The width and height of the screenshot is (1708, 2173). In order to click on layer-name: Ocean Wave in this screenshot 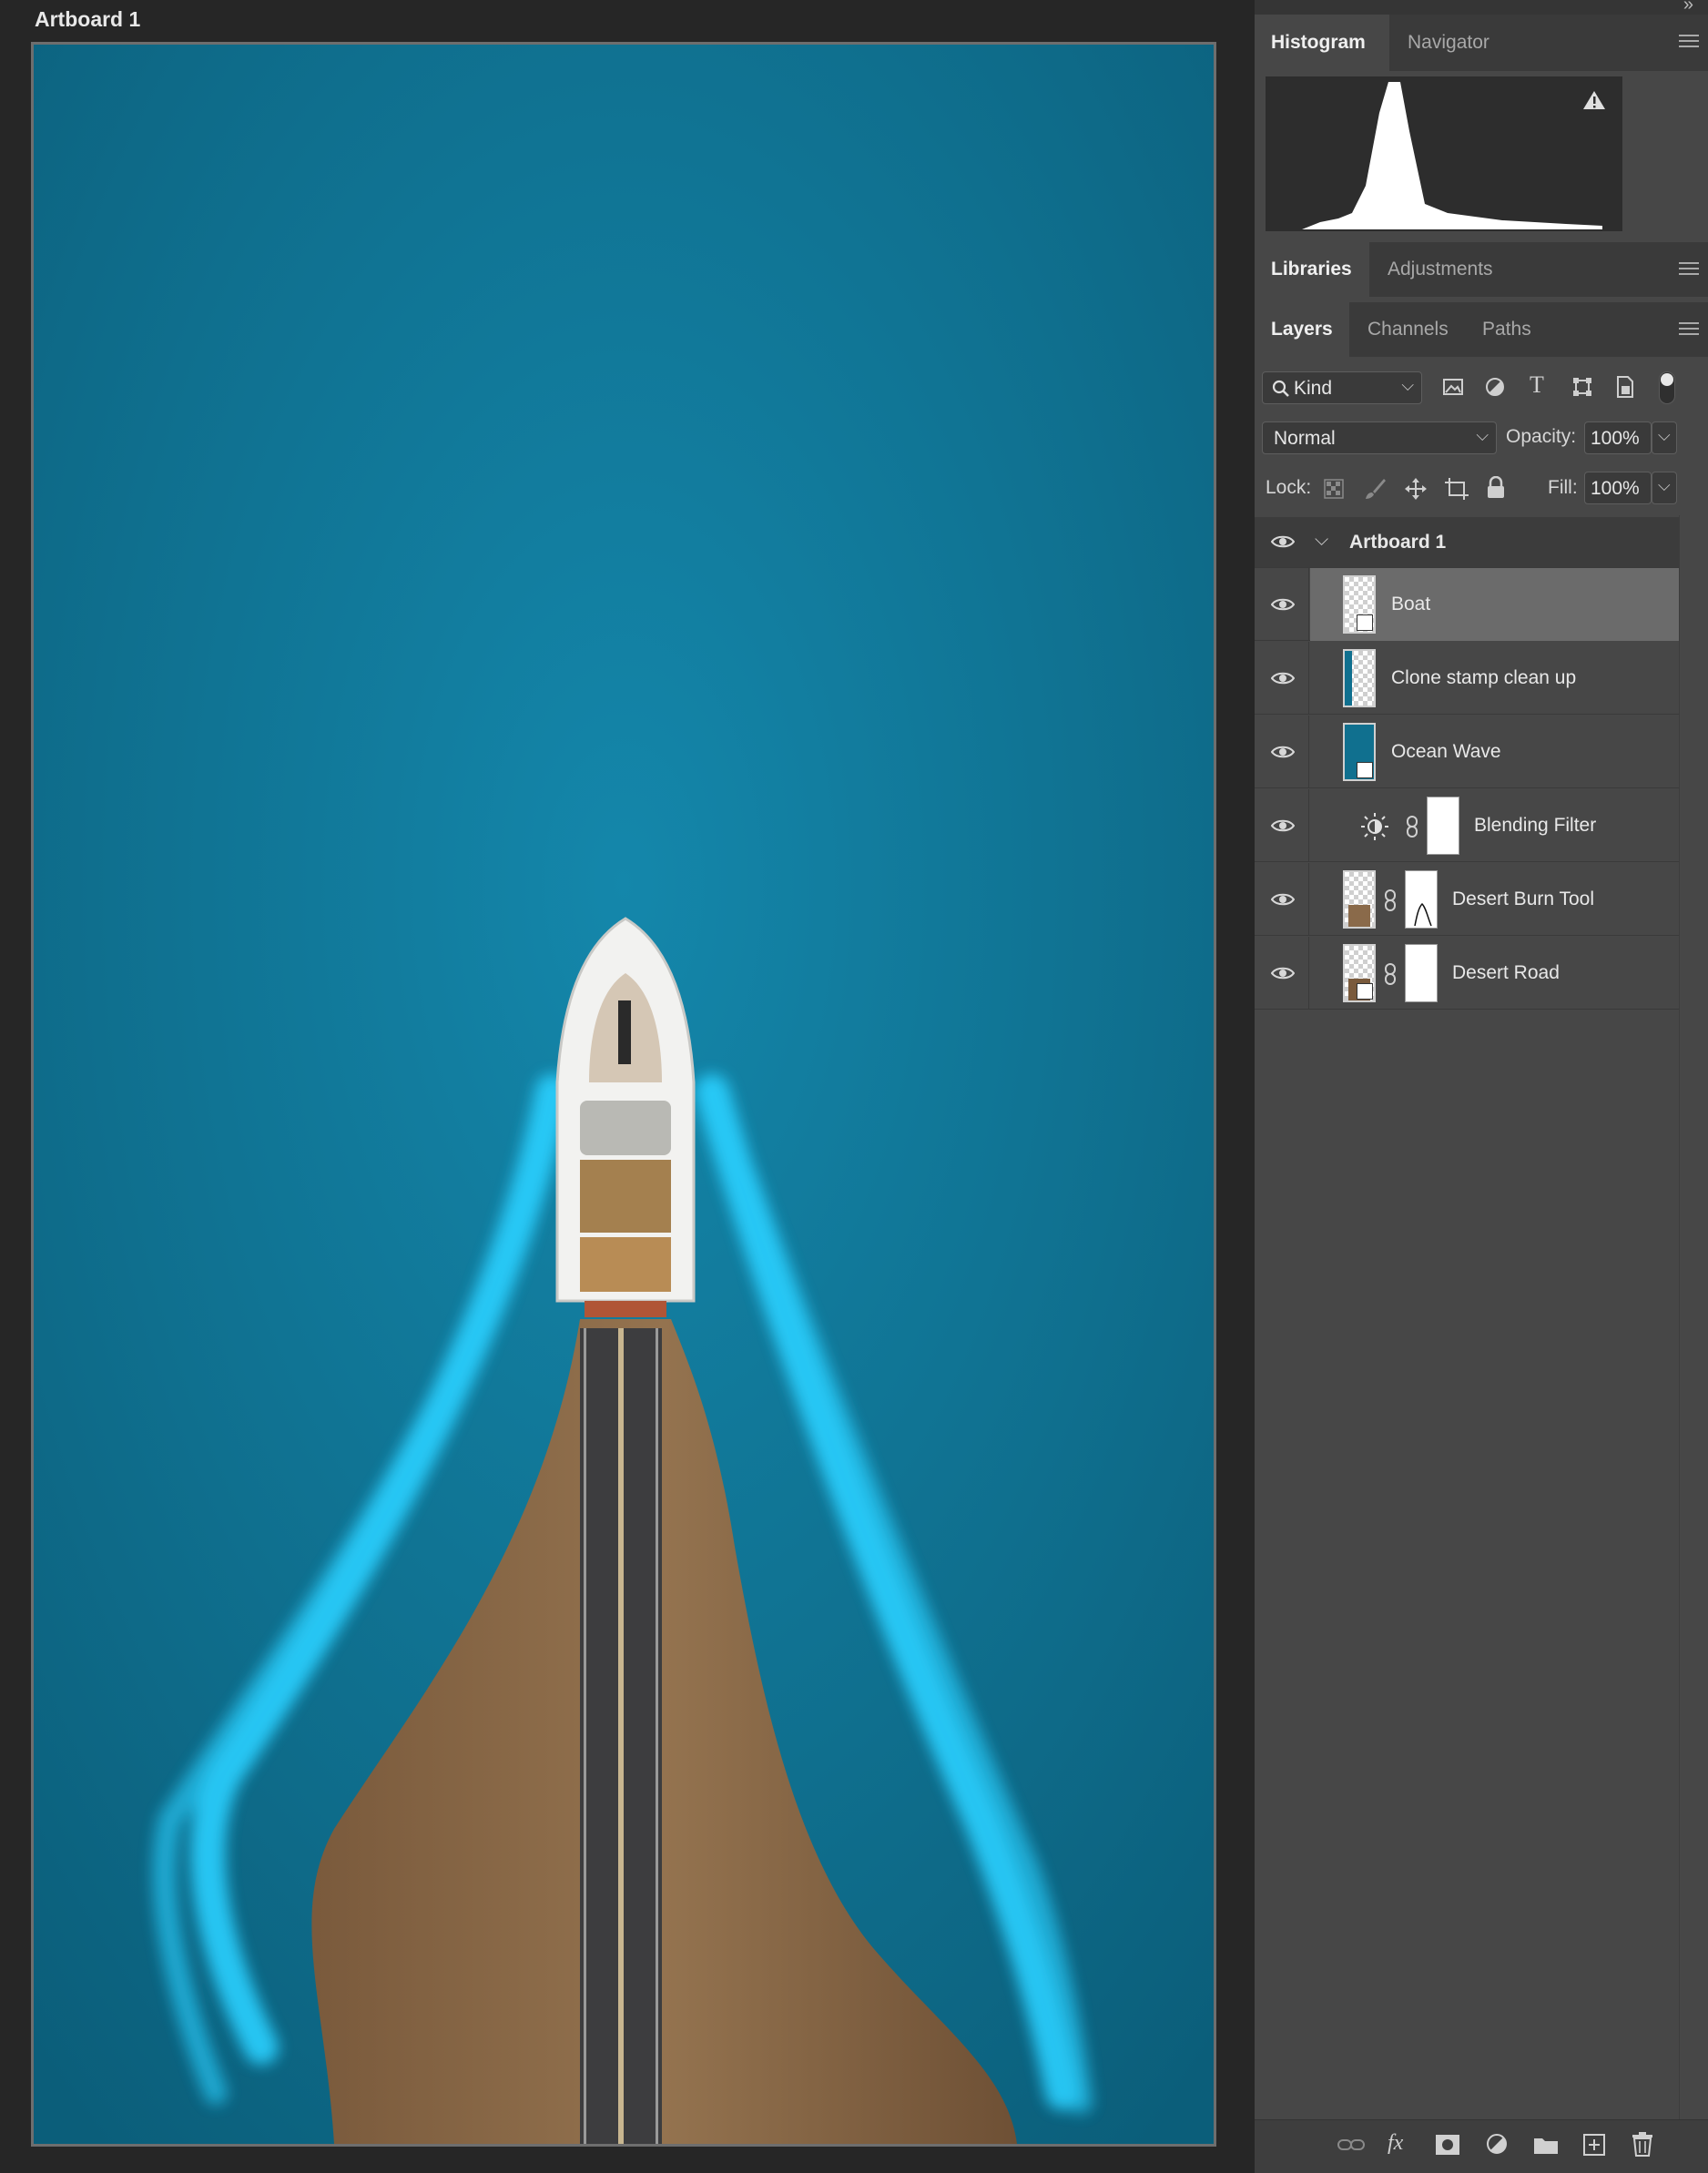, I will do `click(1446, 752)`.